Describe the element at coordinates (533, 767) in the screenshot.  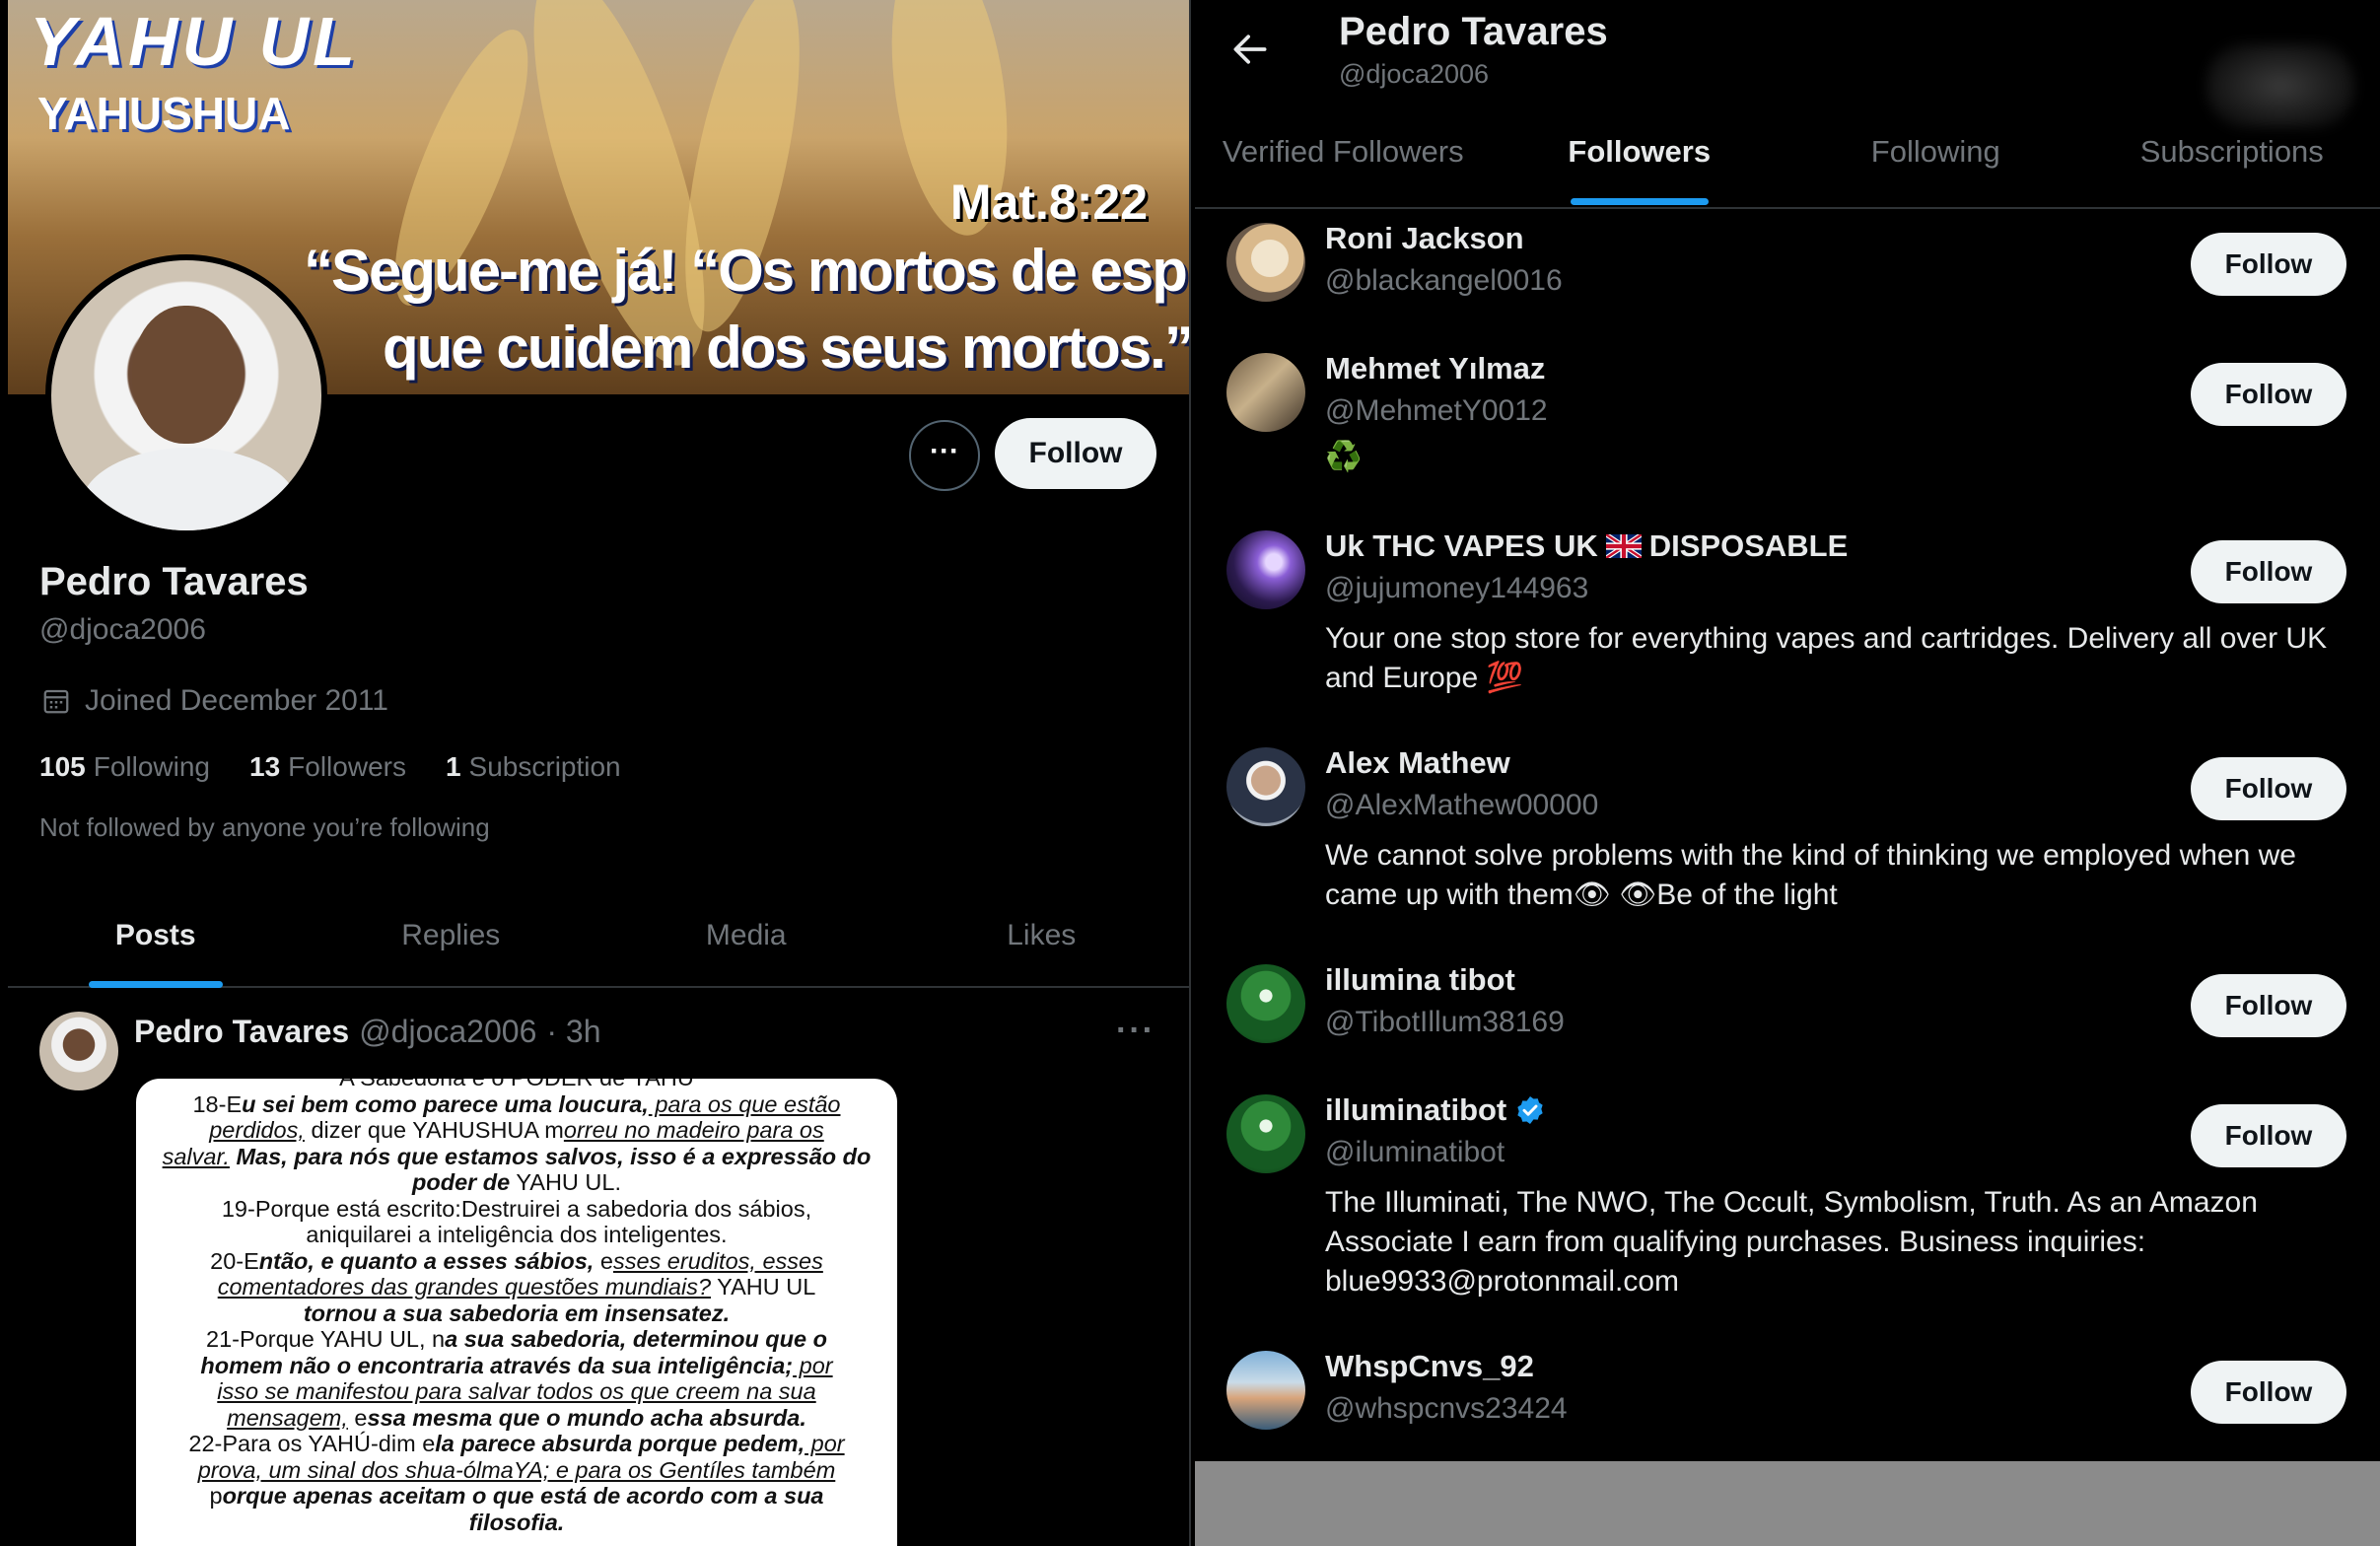
I see `subscriptions-stat: 1 Subscription` at that location.